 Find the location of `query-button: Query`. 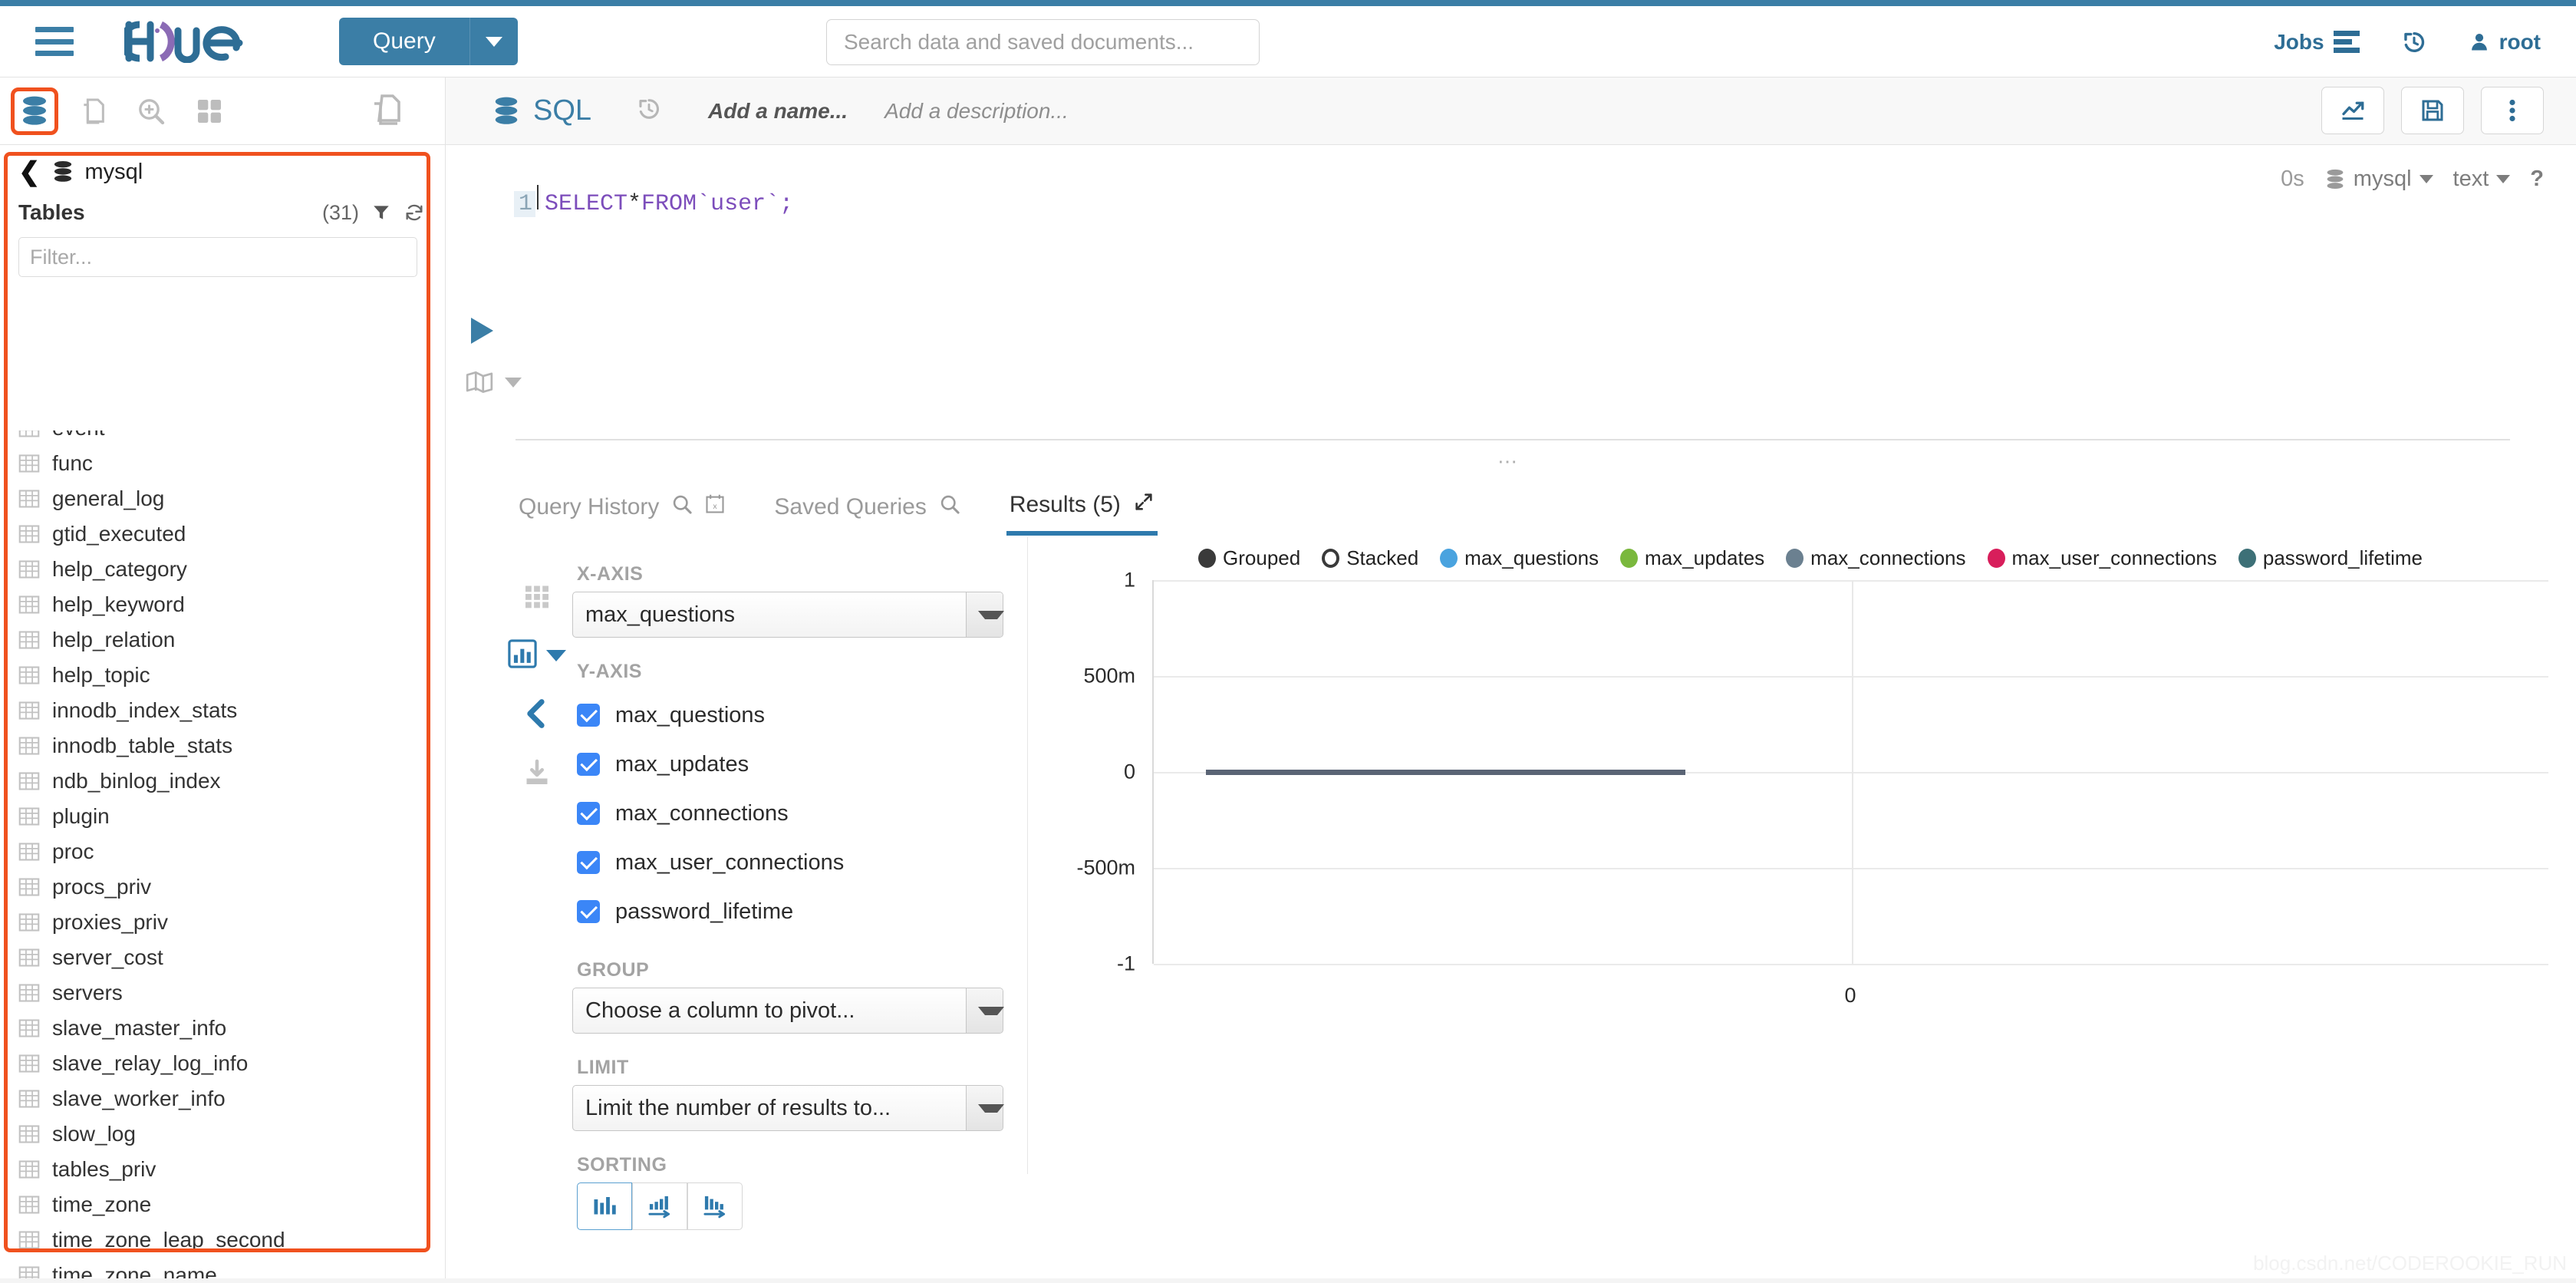

query-button: Query is located at coordinates (404, 41).